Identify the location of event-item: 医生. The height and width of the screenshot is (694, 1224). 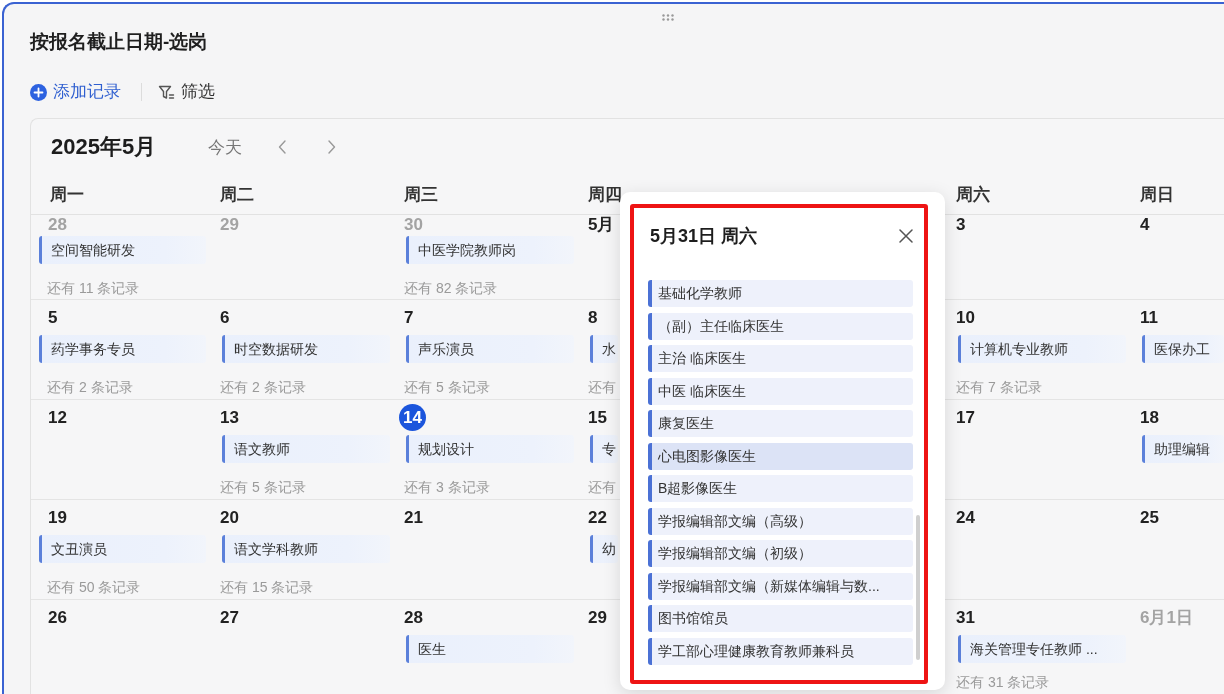
(490, 649).